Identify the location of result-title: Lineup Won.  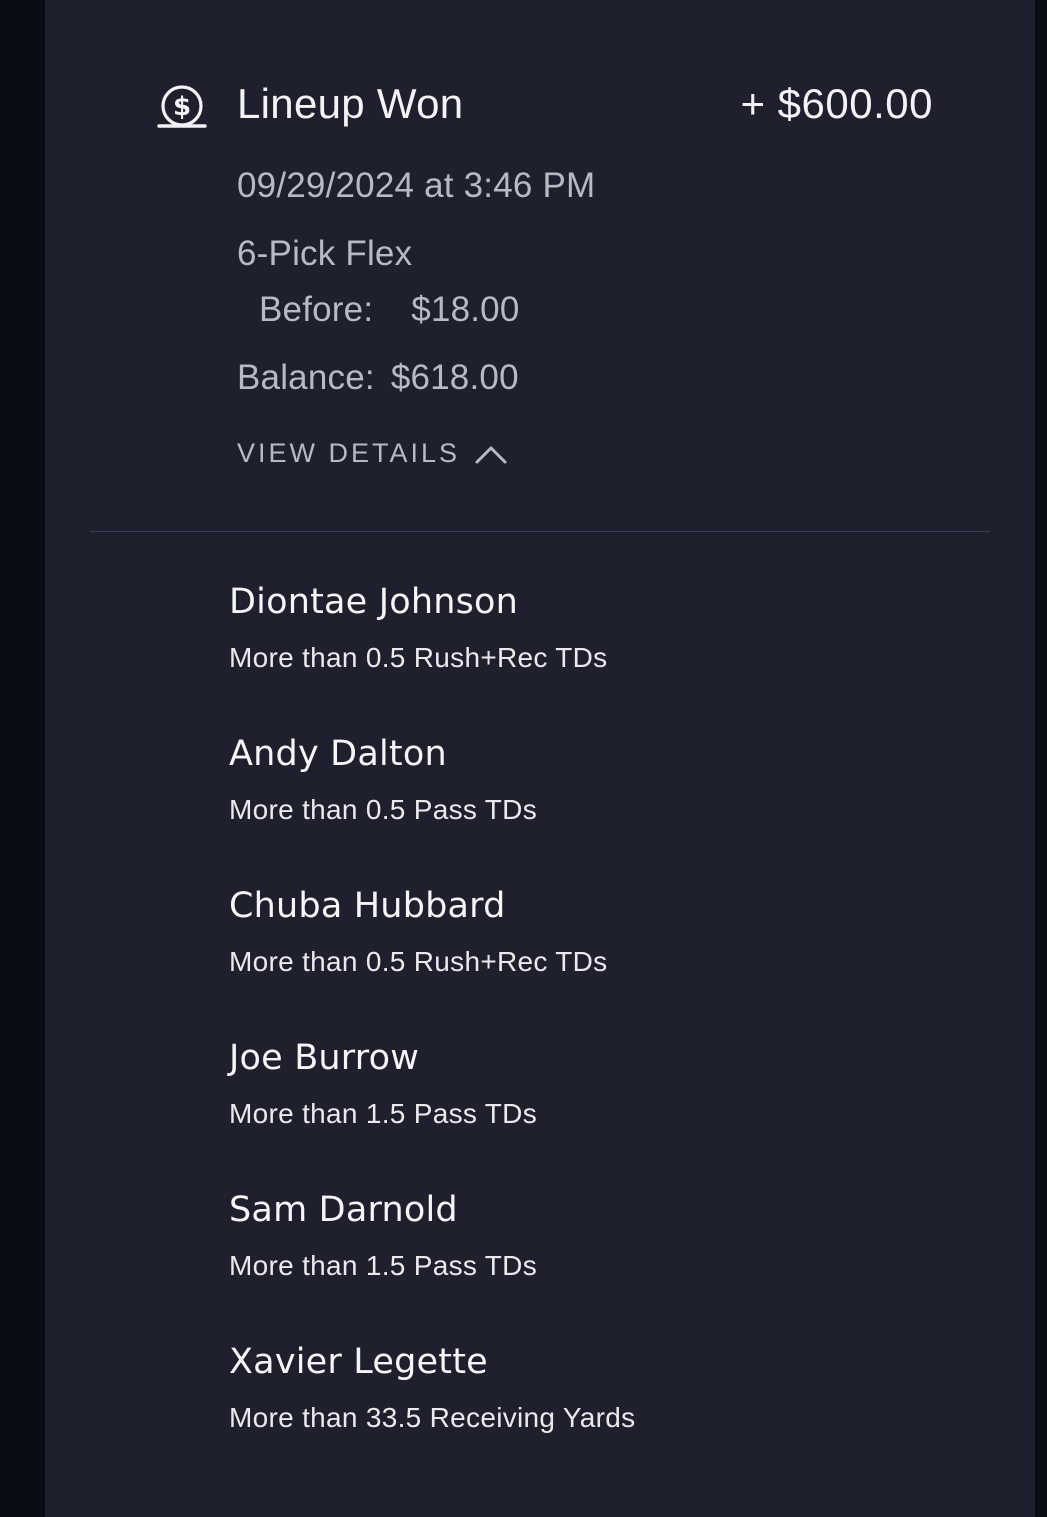
(350, 103).